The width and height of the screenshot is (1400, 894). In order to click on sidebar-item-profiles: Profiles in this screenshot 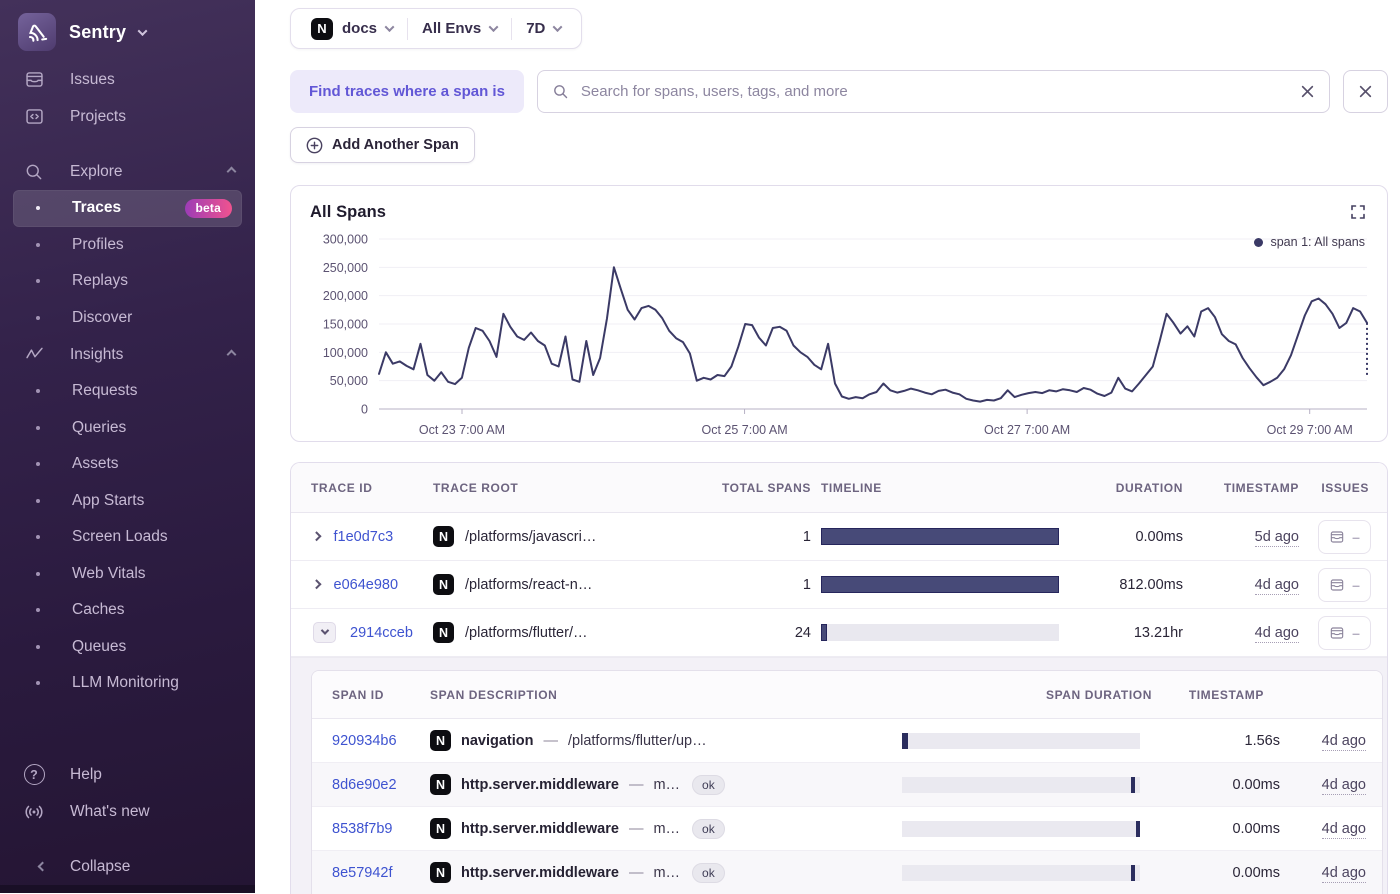, I will do `click(127, 245)`.